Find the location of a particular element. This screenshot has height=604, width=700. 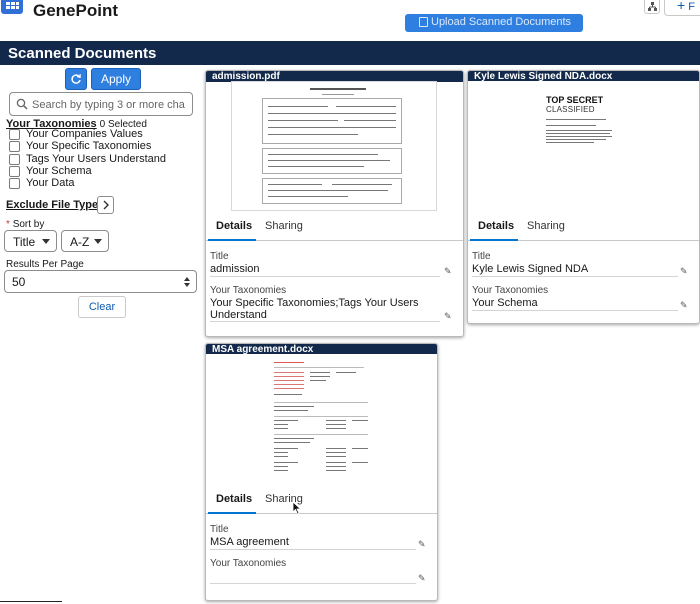

upload-button-label: Upload Scanned Documents is located at coordinates (501, 22).